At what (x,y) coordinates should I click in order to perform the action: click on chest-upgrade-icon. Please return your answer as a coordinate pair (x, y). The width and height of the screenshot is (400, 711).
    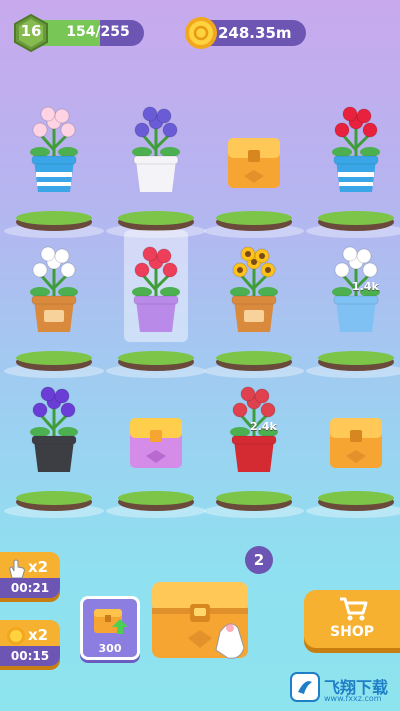
    Looking at the image, I should click on (111, 621).